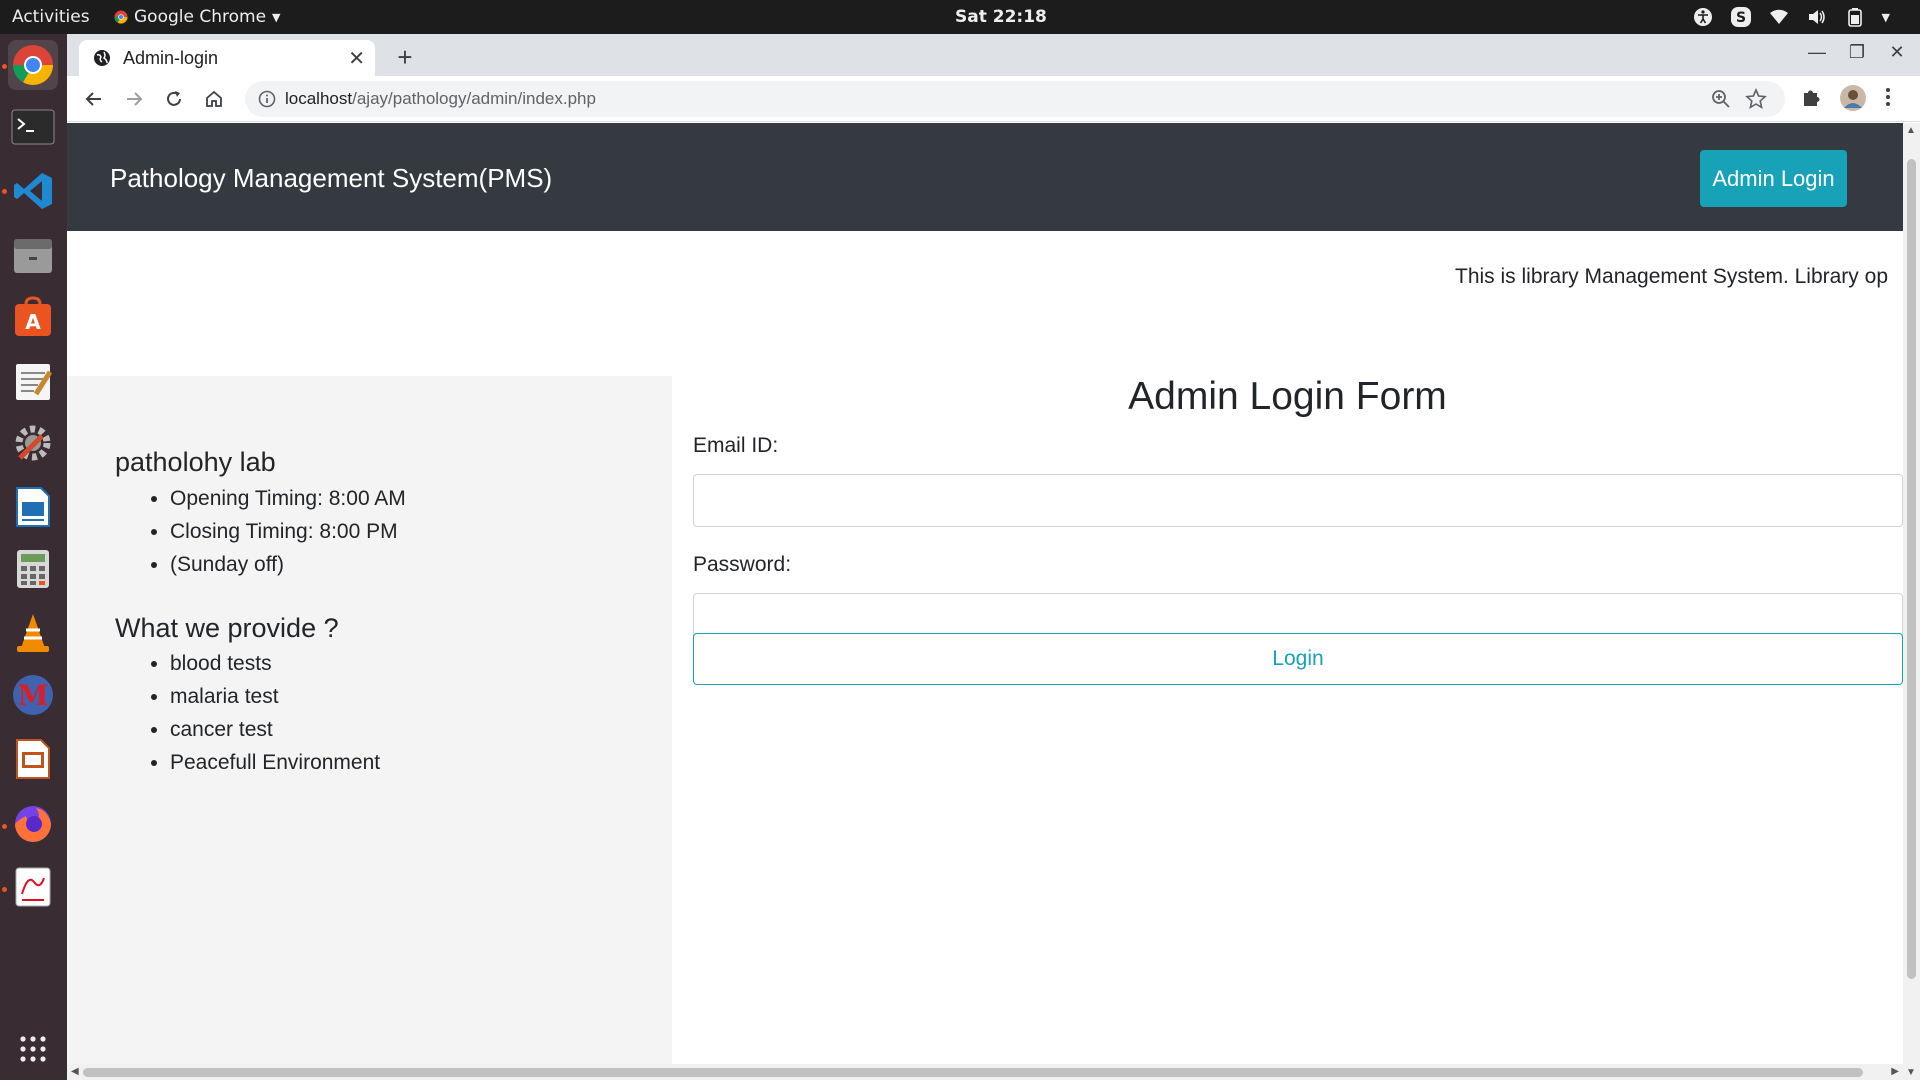 The width and height of the screenshot is (1920, 1080). I want to click on app-name: Google Chrome, so click(200, 17).